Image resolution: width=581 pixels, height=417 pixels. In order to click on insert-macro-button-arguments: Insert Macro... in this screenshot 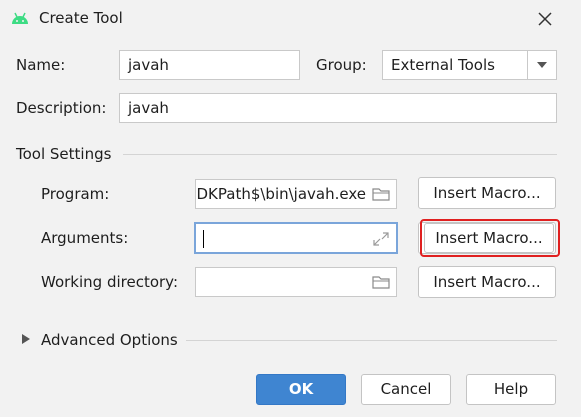, I will do `click(489, 238)`.